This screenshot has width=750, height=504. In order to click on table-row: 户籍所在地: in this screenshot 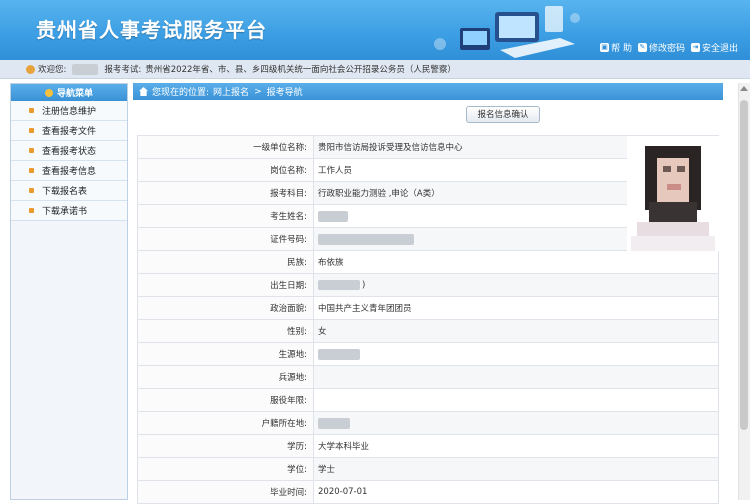, I will do `click(428, 423)`.